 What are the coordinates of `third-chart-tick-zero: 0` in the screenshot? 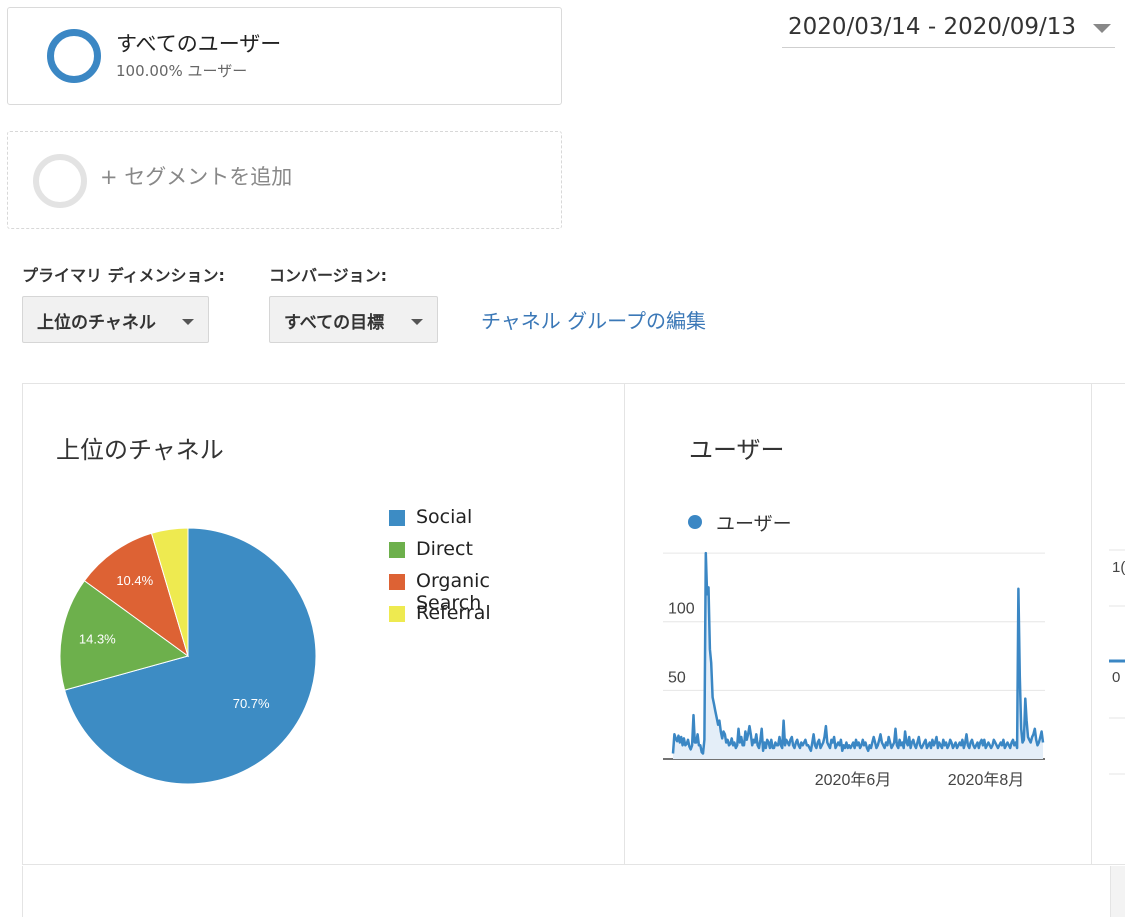 It's located at (1116, 677).